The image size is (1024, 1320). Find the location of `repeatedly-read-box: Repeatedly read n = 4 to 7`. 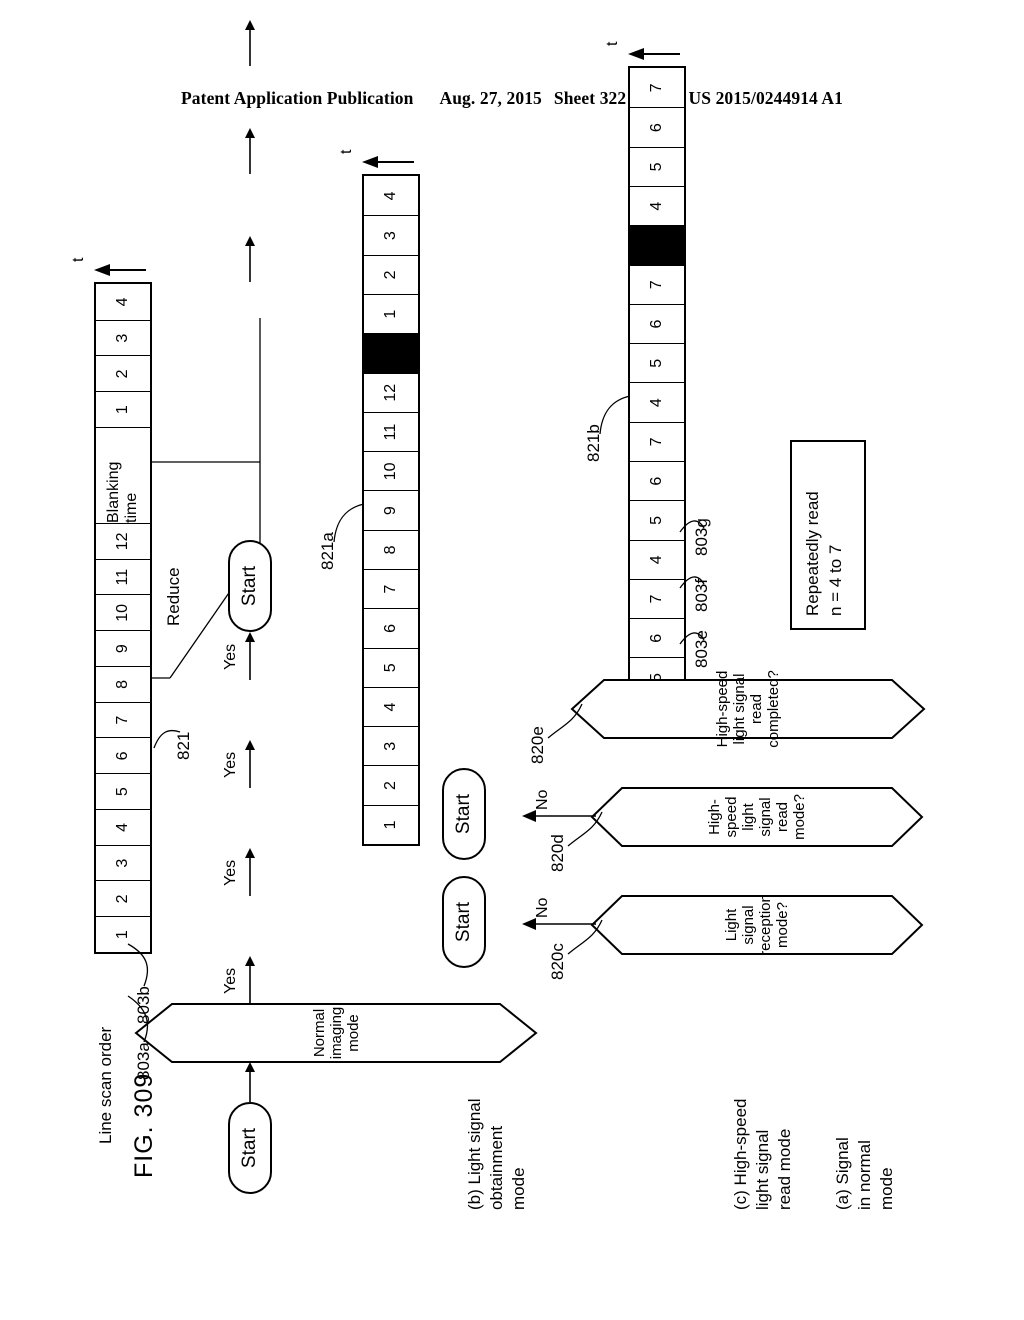

repeatedly-read-box: Repeatedly read n = 4 to 7 is located at coordinates (828, 535).